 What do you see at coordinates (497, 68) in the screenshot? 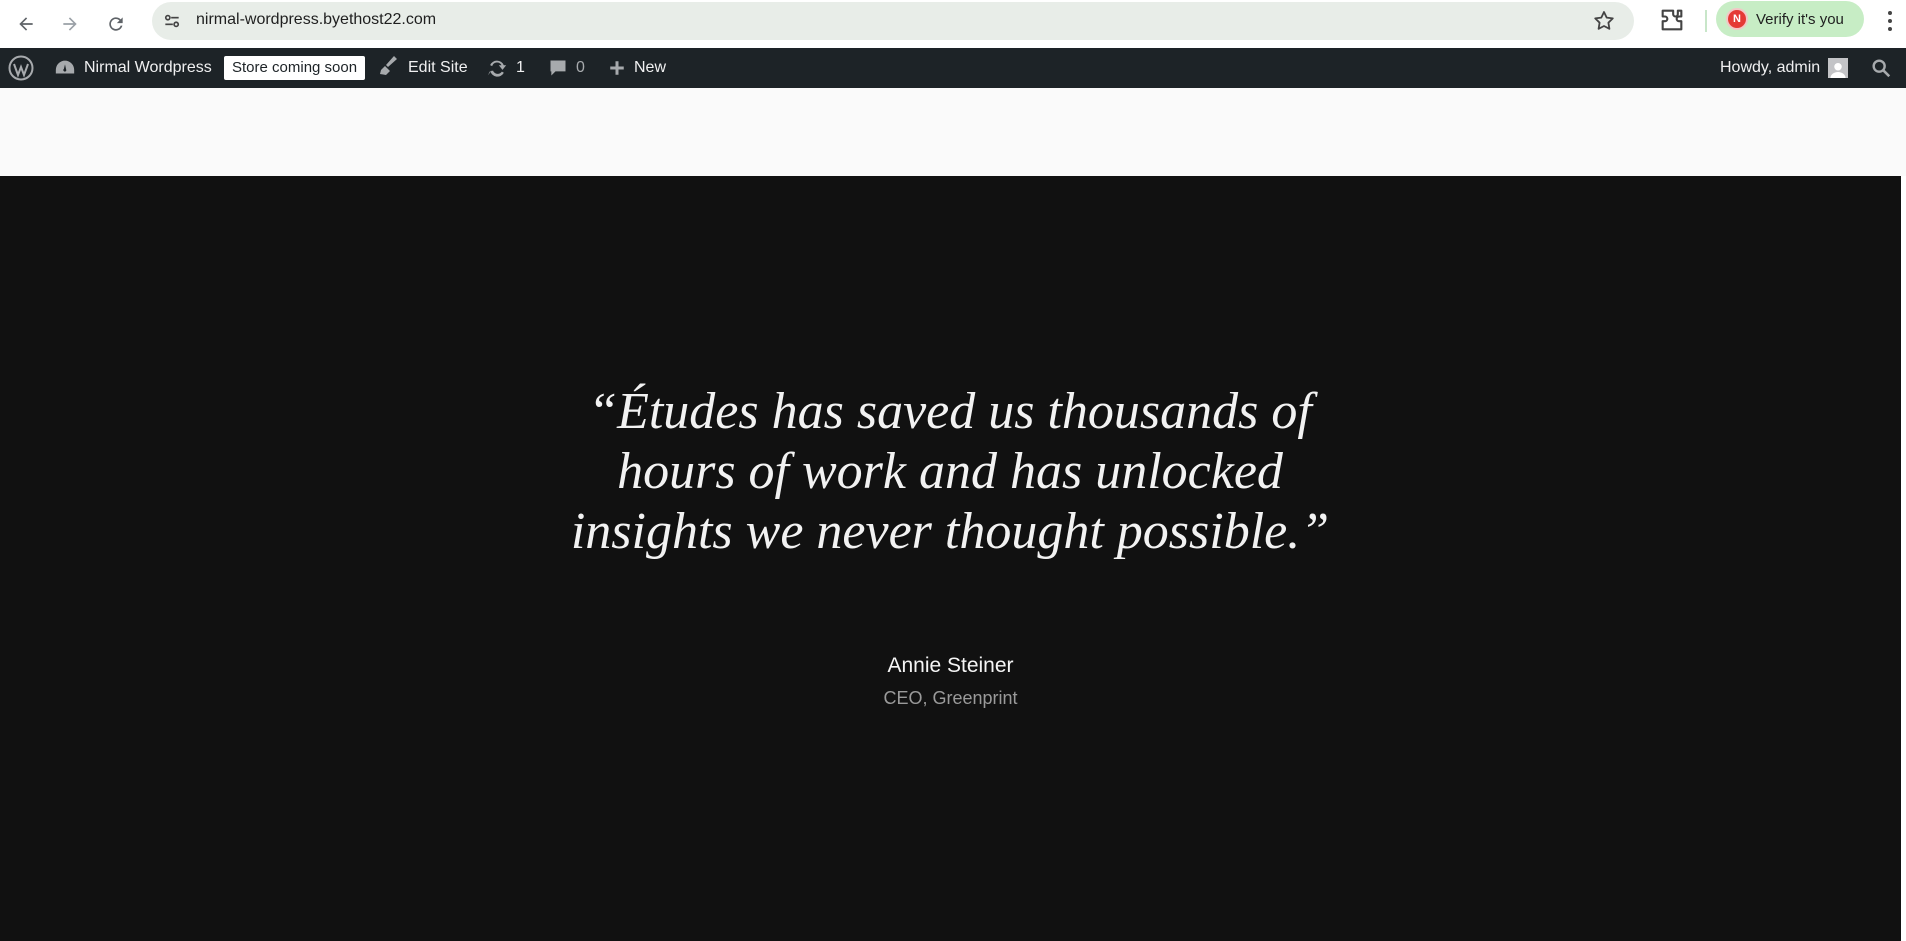
I see `updates-refresh-icon` at bounding box center [497, 68].